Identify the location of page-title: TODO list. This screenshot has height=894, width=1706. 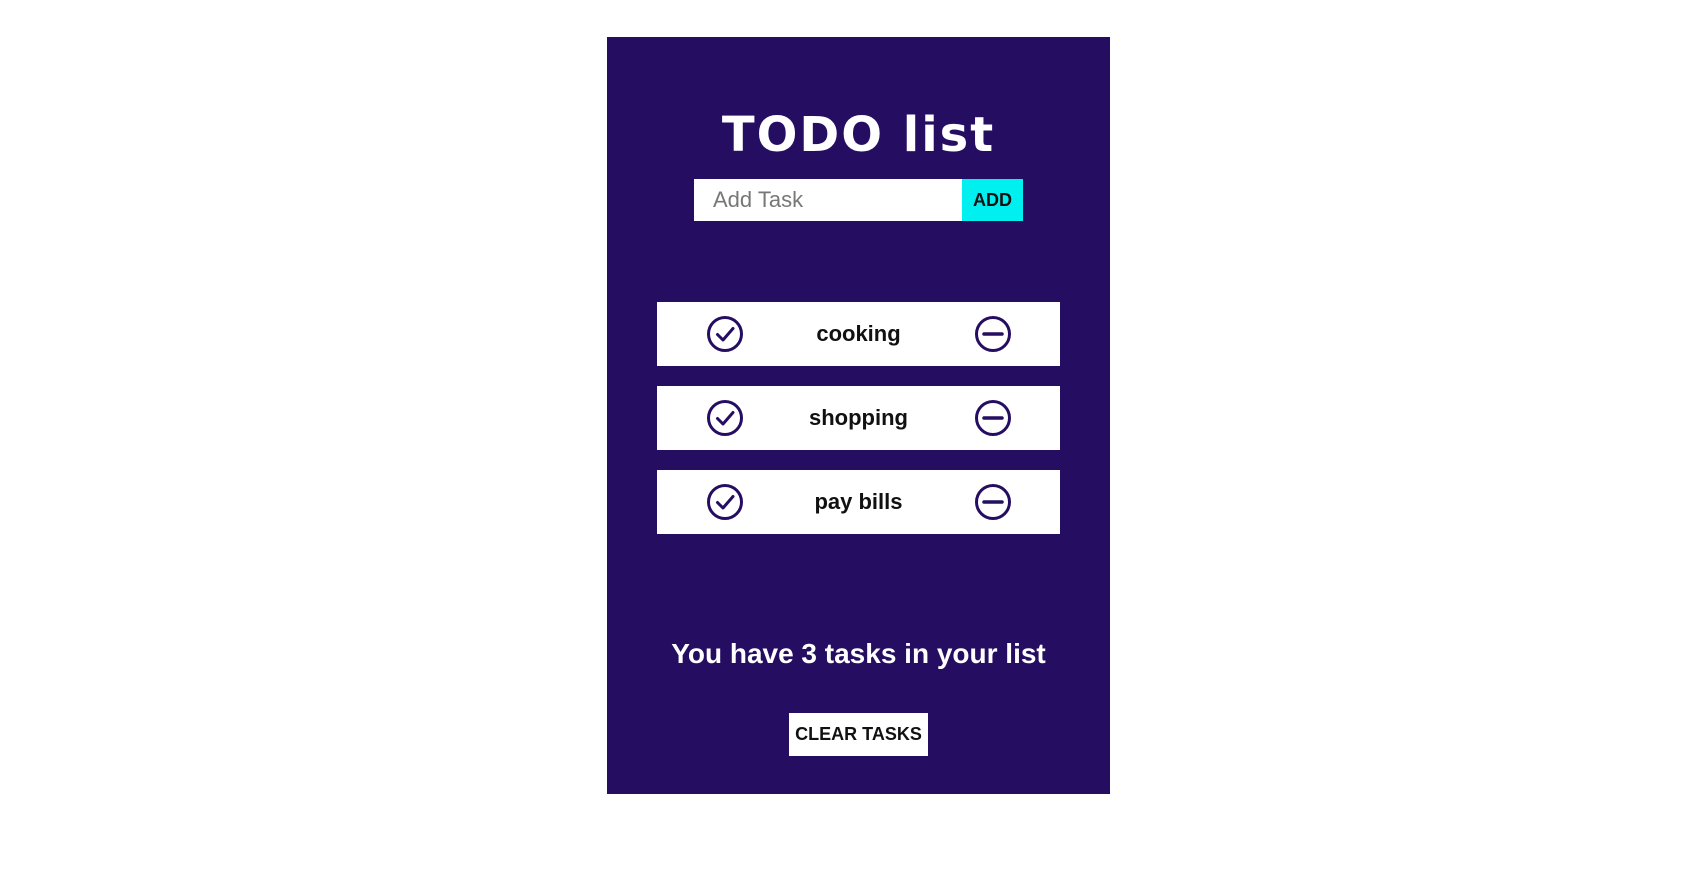
(858, 135).